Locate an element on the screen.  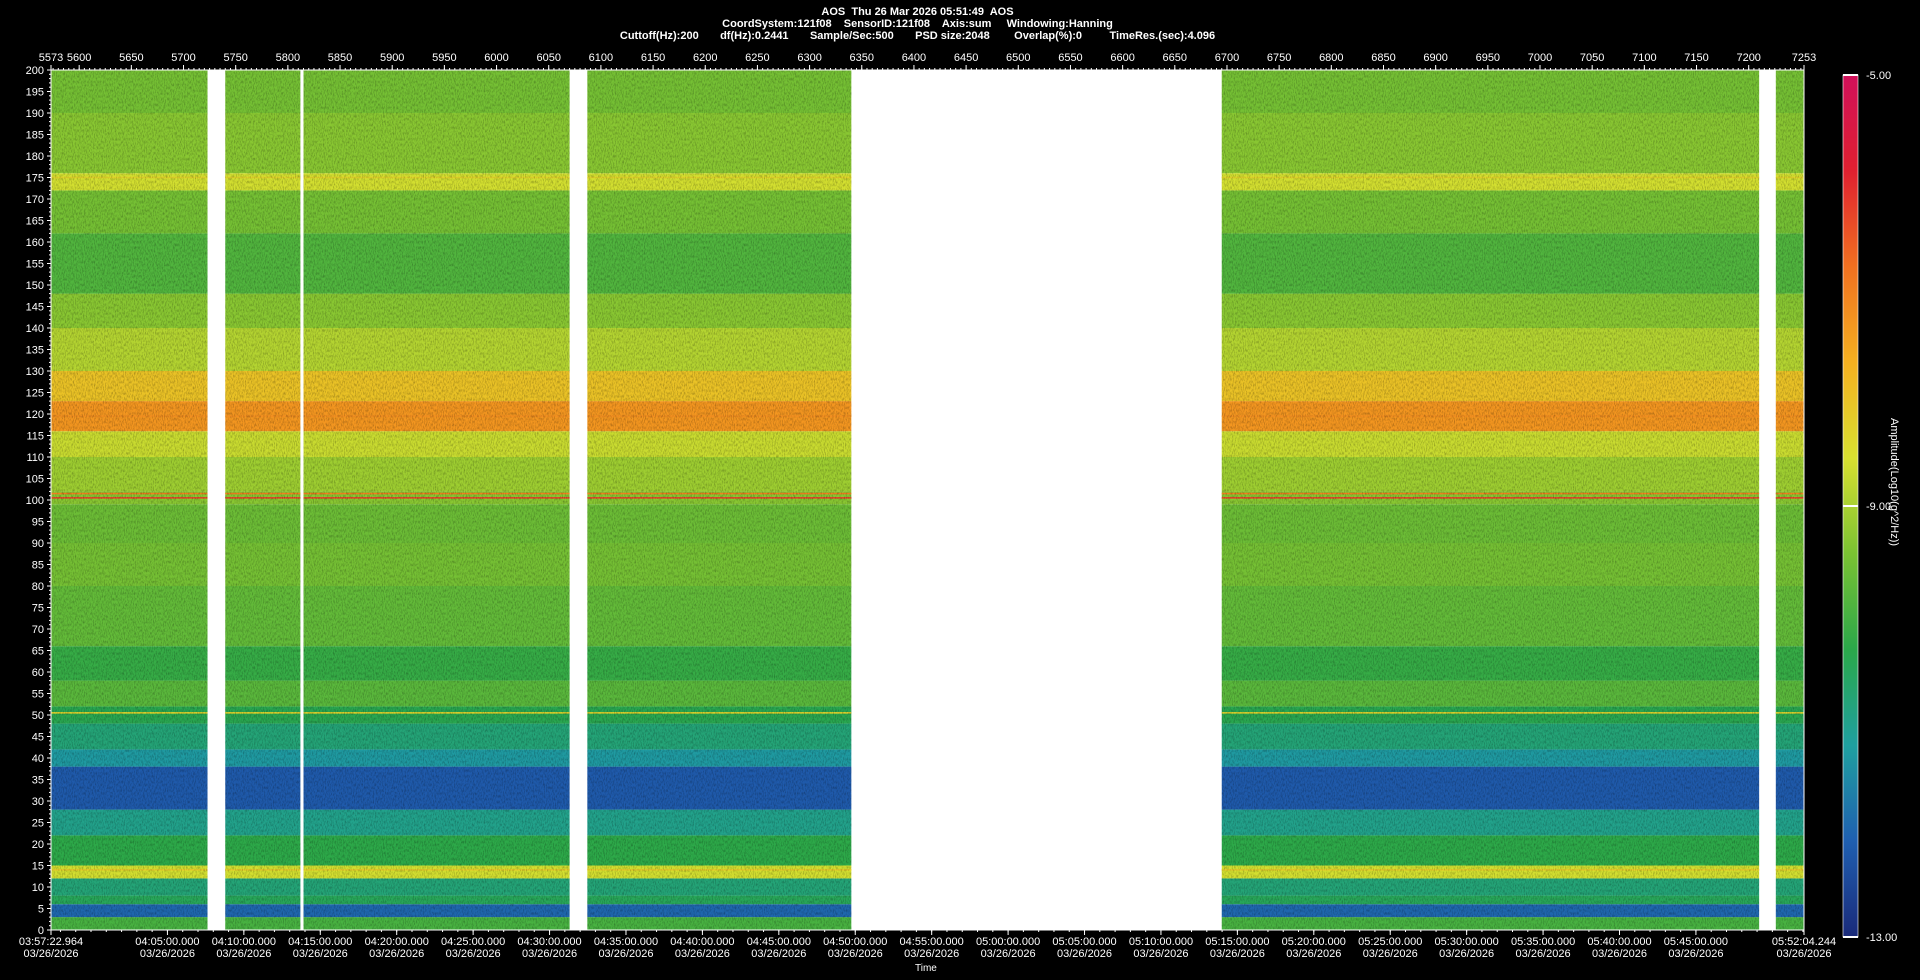
top-axis-tick-label: 5800 is located at coordinates (288, 58).